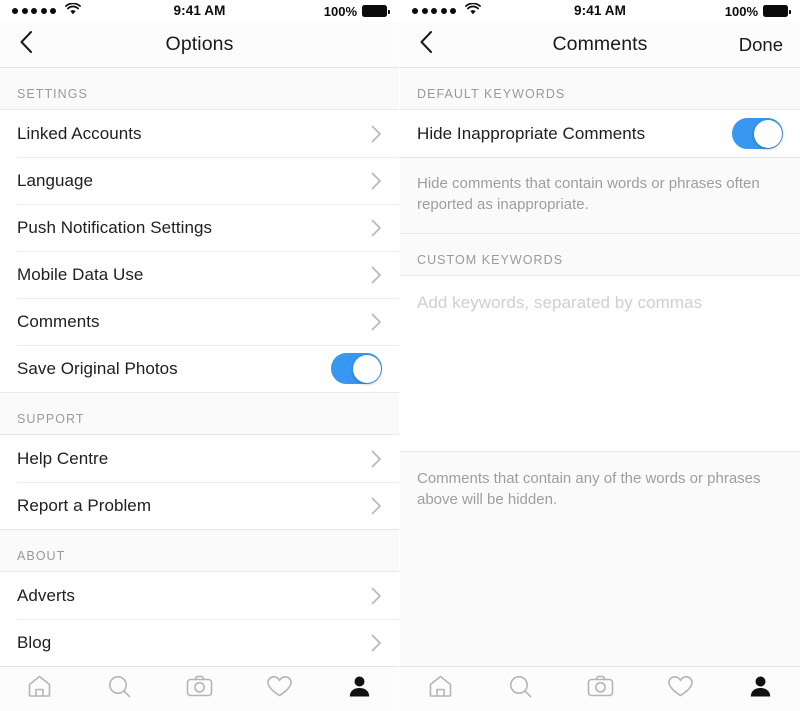  I want to click on navigation-bar-options: Options, so click(199, 45).